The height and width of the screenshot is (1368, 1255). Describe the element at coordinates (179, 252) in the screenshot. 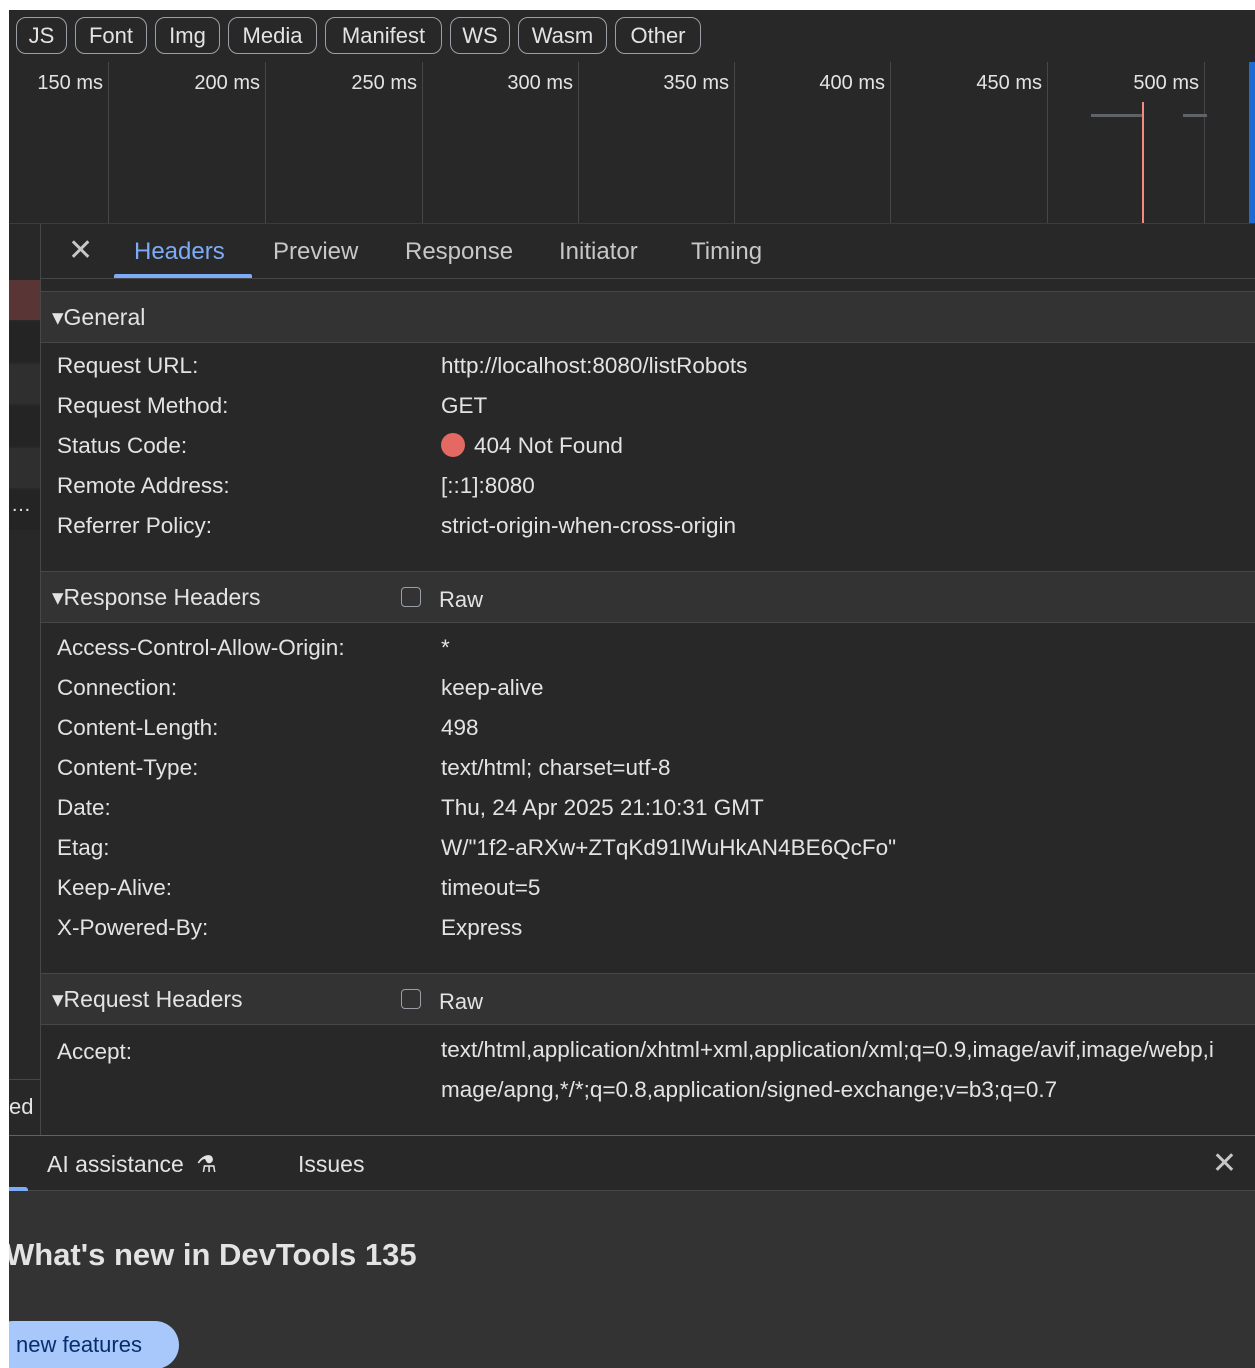

I see `tab-headers: Headers` at that location.